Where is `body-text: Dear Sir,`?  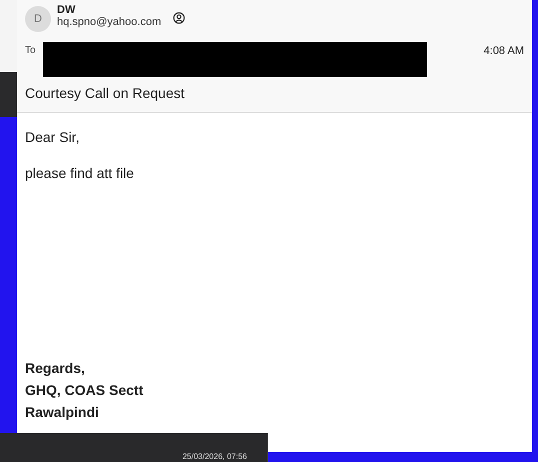
body-text: Dear Sir, is located at coordinates (52, 137).